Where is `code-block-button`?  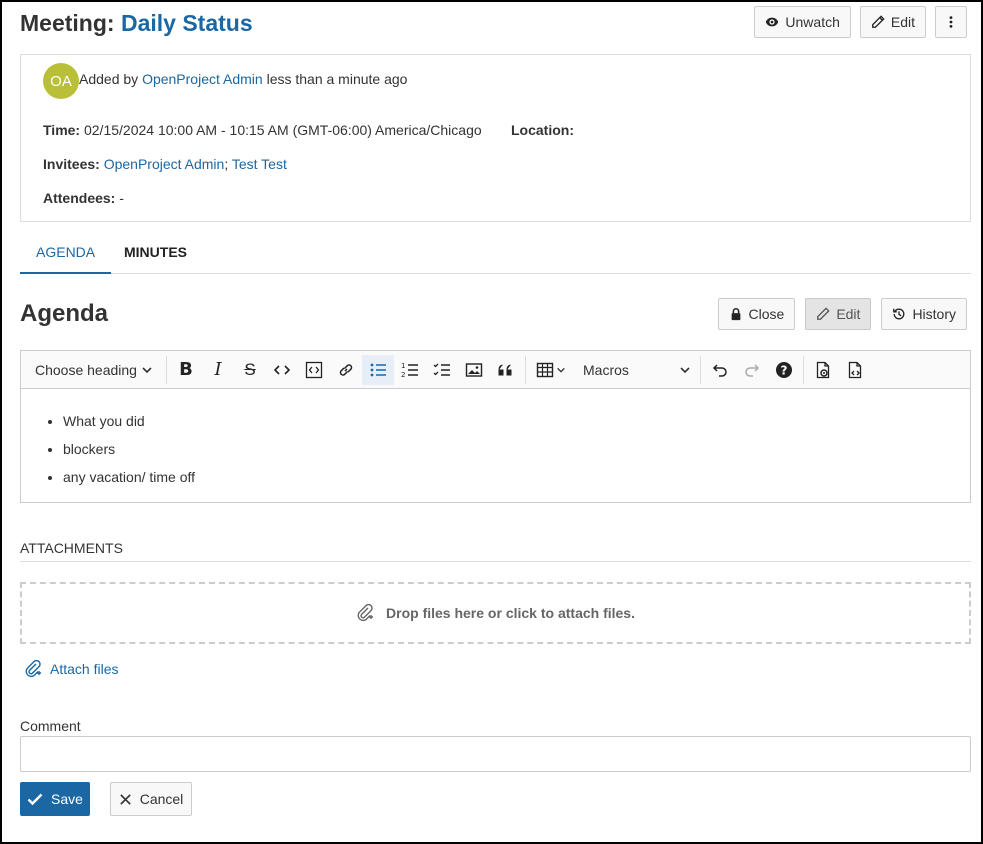
code-block-button is located at coordinates (314, 370).